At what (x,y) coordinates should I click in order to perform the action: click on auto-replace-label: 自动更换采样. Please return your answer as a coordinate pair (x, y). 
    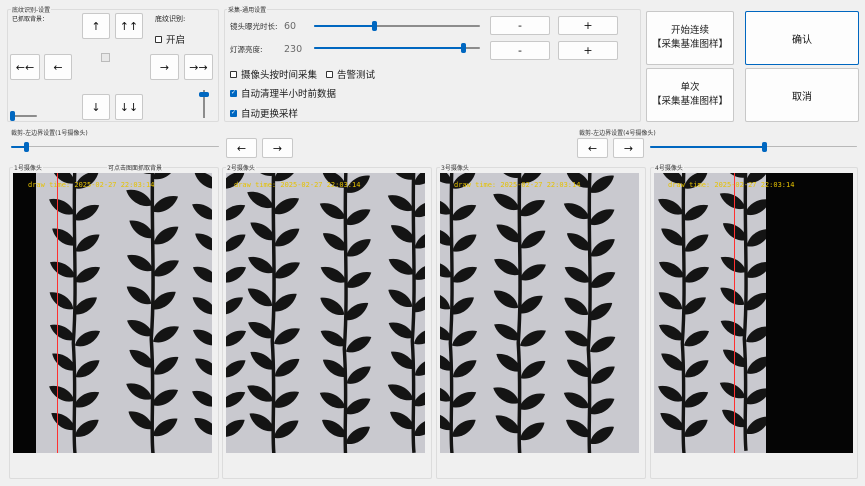
    Looking at the image, I should click on (270, 114).